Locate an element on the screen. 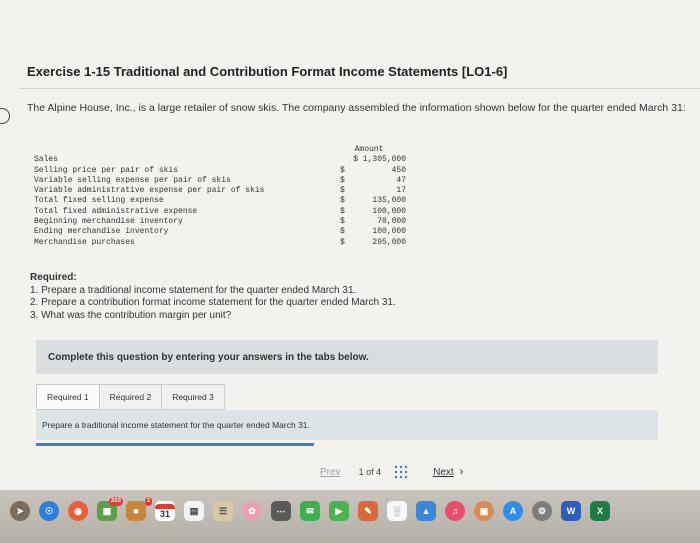 This screenshot has height=543, width=700. music-icon: ♫ is located at coordinates (455, 511).